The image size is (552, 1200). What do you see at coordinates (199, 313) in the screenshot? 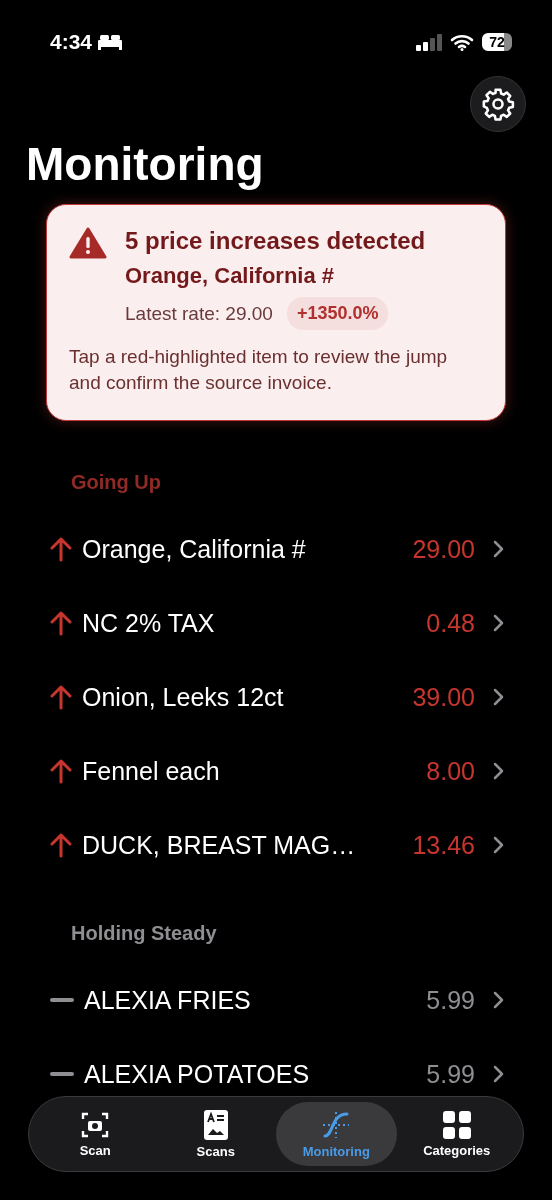
I see `latest-rate: Latest rate: 29.00` at bounding box center [199, 313].